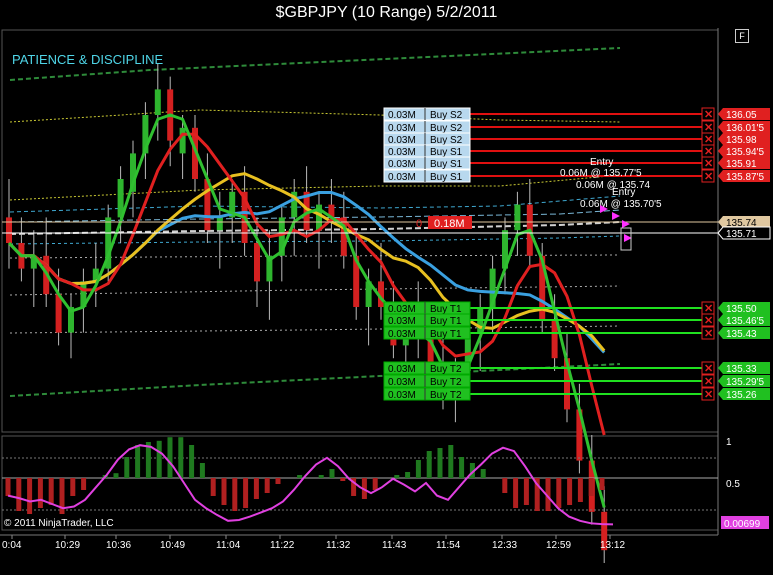 This screenshot has width=773, height=575. I want to click on copyright-text: © 2011 NinjaTrader, LLC, so click(59, 523).